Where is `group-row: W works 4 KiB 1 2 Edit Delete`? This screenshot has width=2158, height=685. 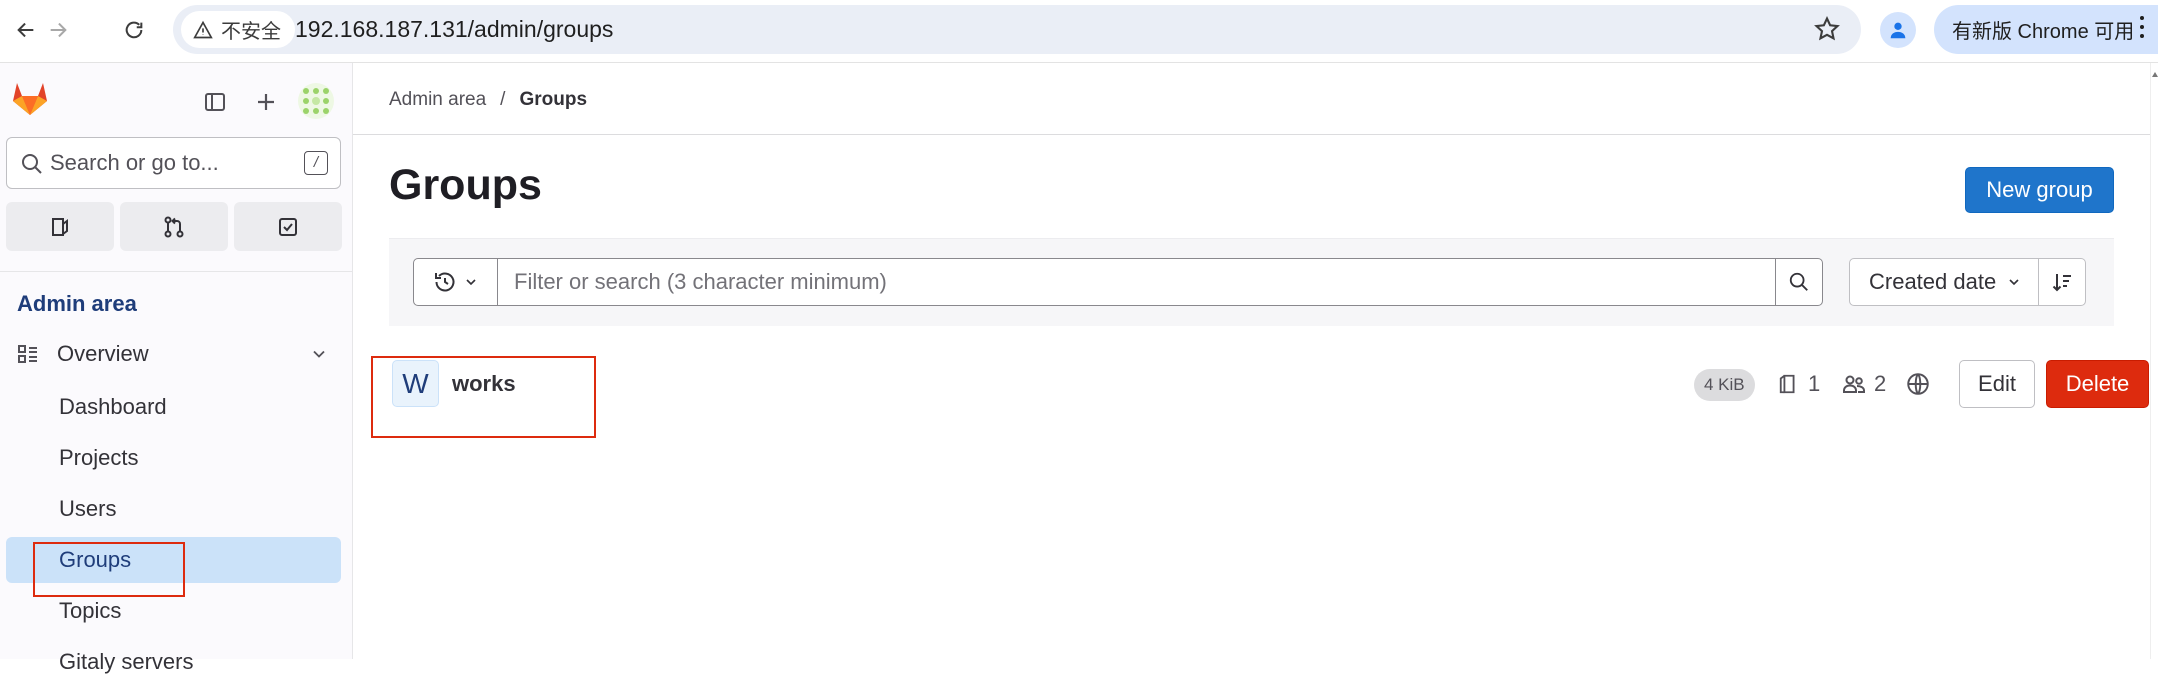
group-row: W works 4 KiB 1 2 Edit Delete is located at coordinates (1269, 384).